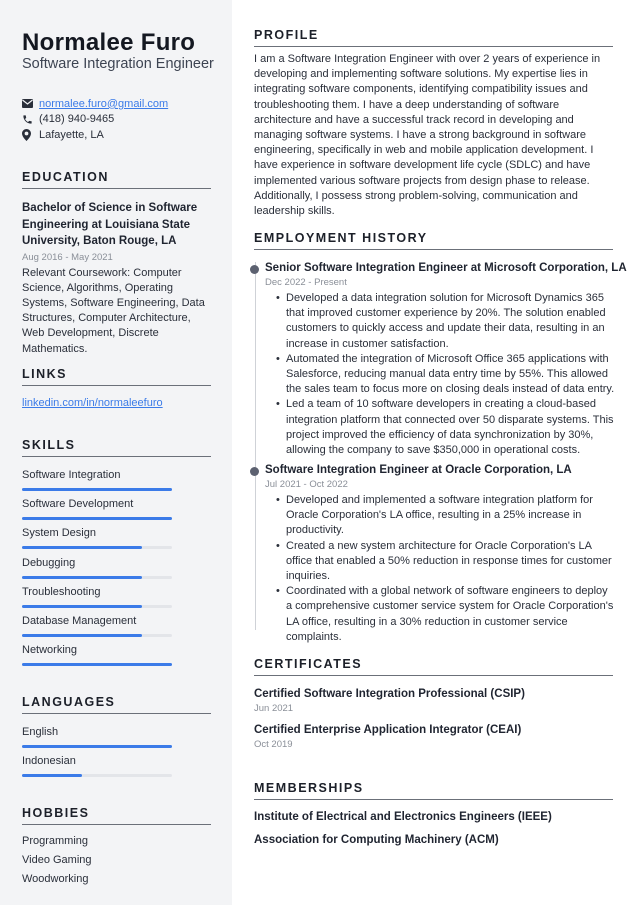  I want to click on skill-label: Networking, so click(50, 650).